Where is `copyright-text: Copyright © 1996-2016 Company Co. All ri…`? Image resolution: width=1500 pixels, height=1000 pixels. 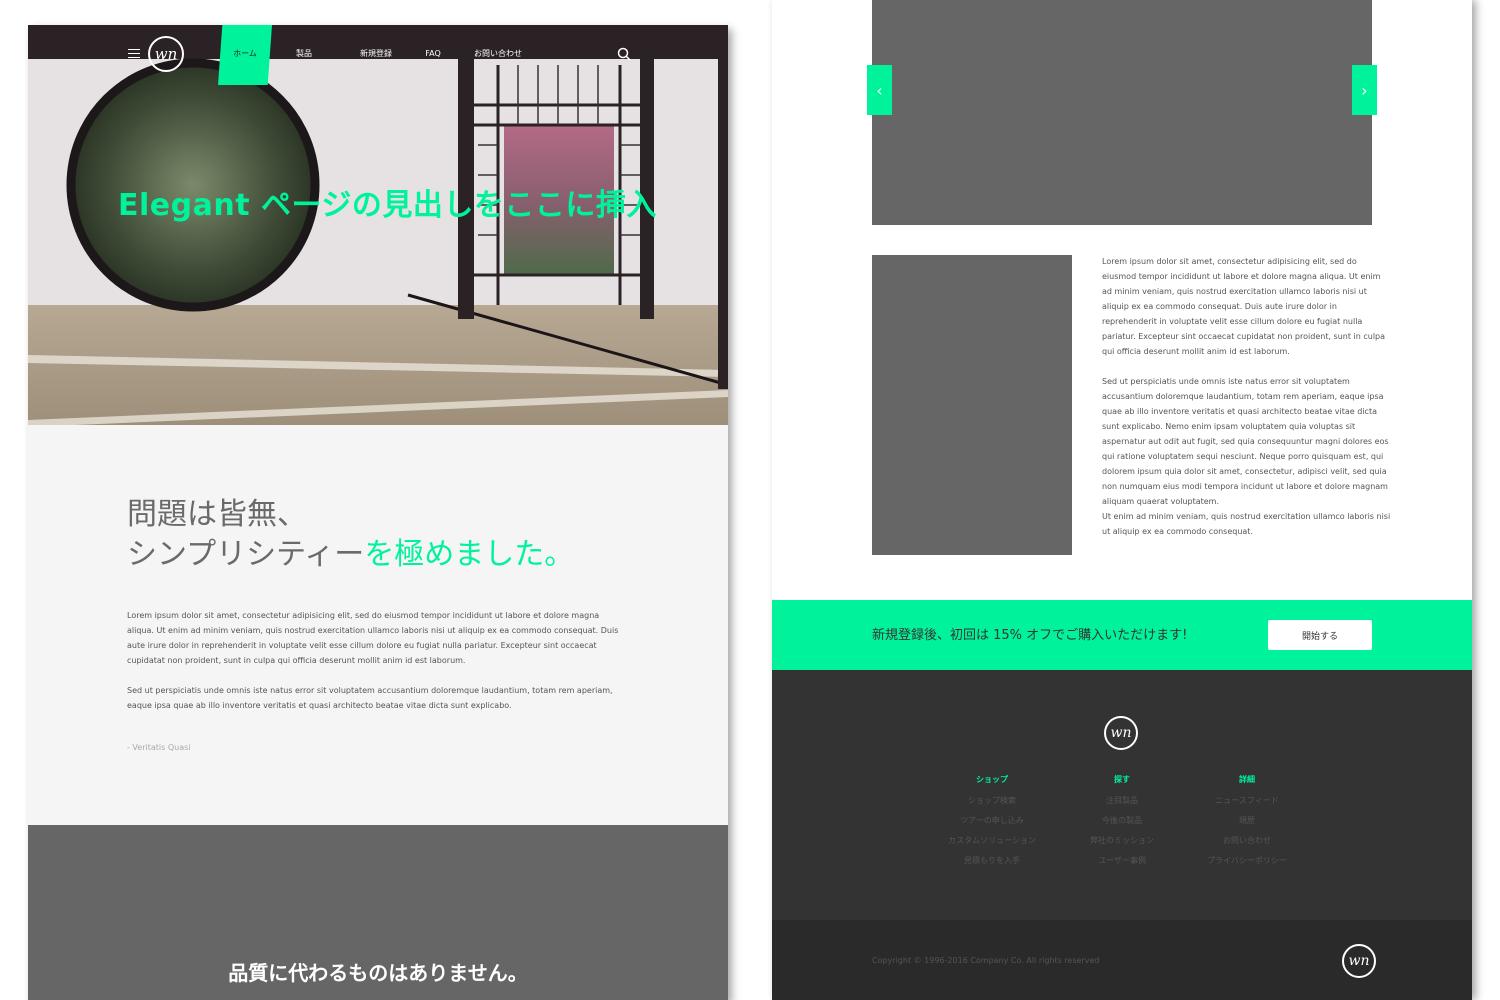 copyright-text: Copyright © 1996-2016 Company Co. All ri… is located at coordinates (986, 960).